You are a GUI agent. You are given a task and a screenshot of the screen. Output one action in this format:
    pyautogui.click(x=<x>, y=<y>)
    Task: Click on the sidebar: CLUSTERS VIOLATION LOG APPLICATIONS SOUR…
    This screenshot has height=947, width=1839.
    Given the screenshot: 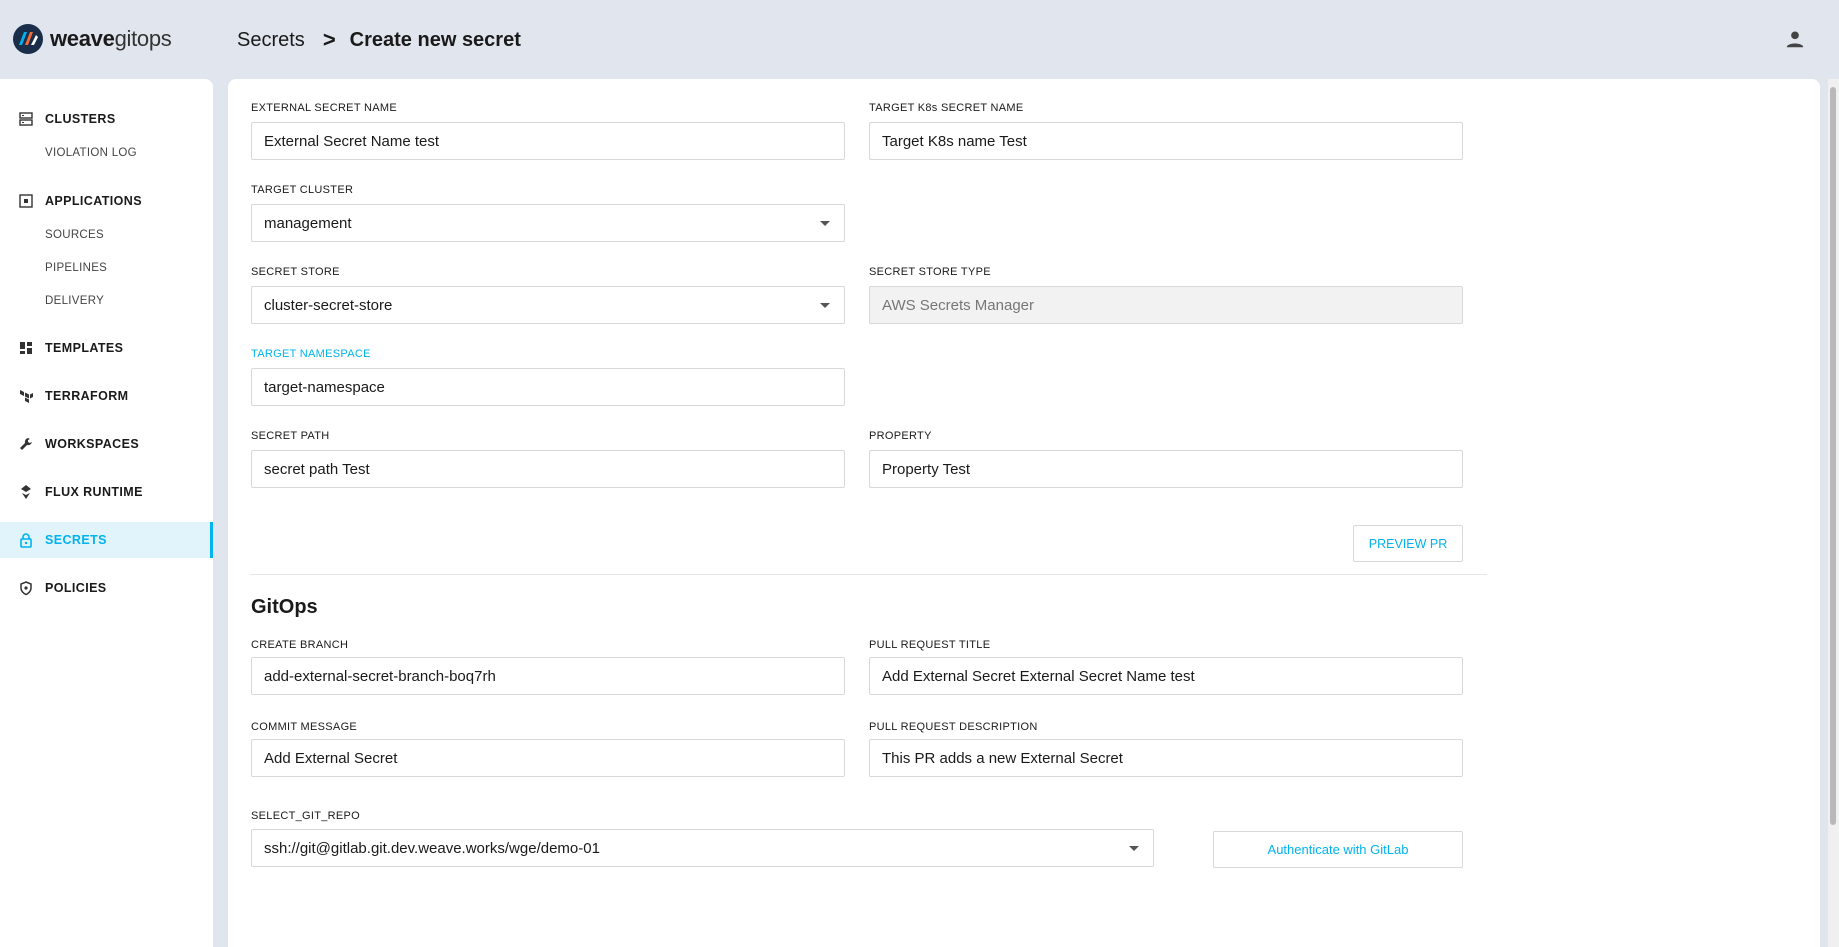 What is the action you would take?
    pyautogui.click(x=106, y=513)
    